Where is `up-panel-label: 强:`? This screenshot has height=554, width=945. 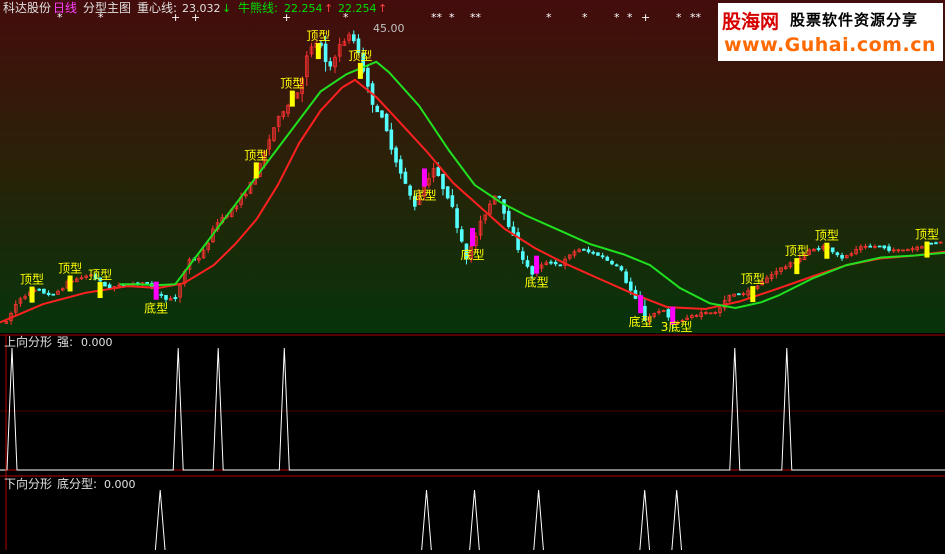 up-panel-label: 强: is located at coordinates (65, 342).